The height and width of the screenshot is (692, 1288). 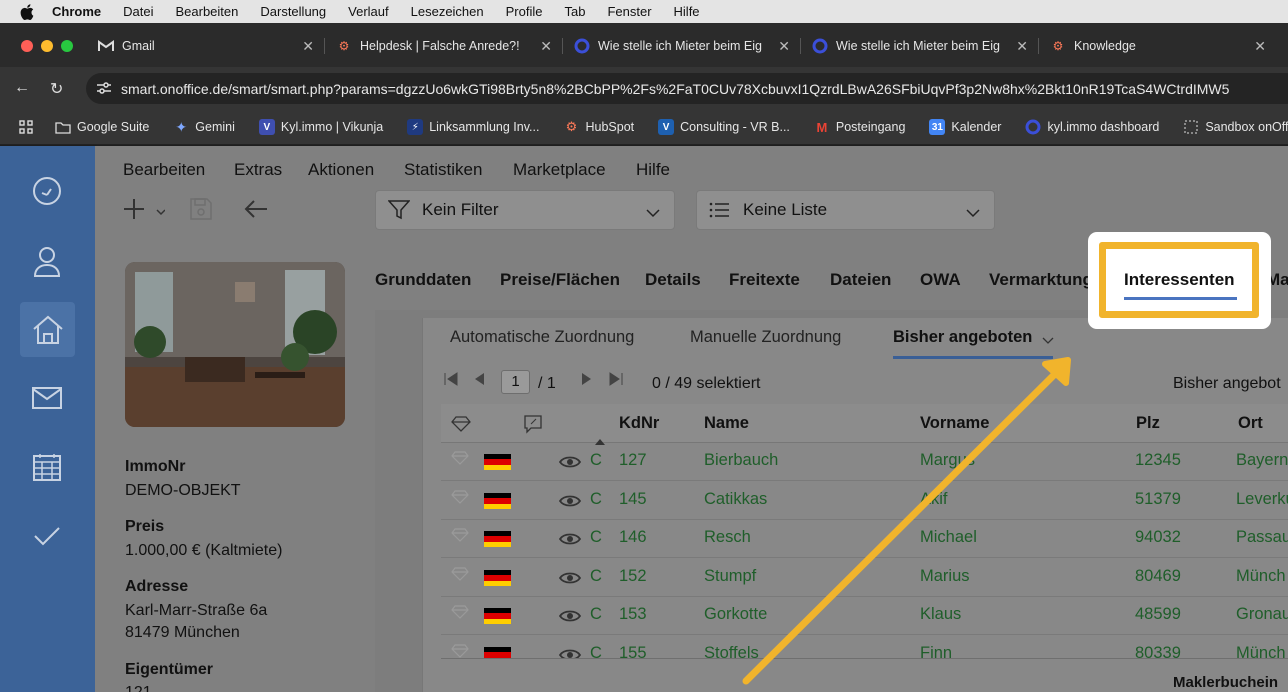 I want to click on menu-fenster: Fenster, so click(x=629, y=11).